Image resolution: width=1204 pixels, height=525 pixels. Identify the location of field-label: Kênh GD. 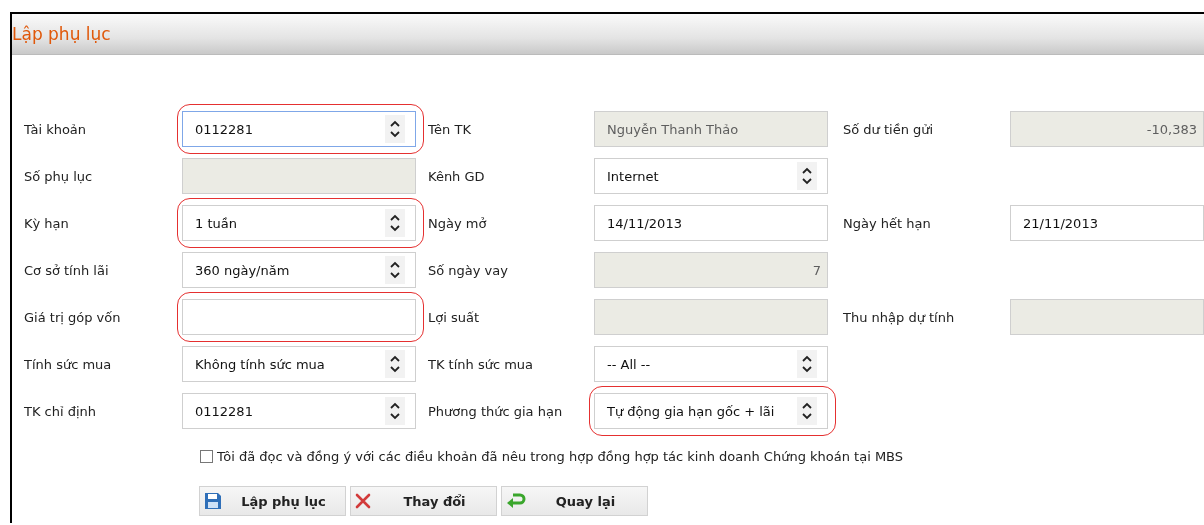
(456, 176).